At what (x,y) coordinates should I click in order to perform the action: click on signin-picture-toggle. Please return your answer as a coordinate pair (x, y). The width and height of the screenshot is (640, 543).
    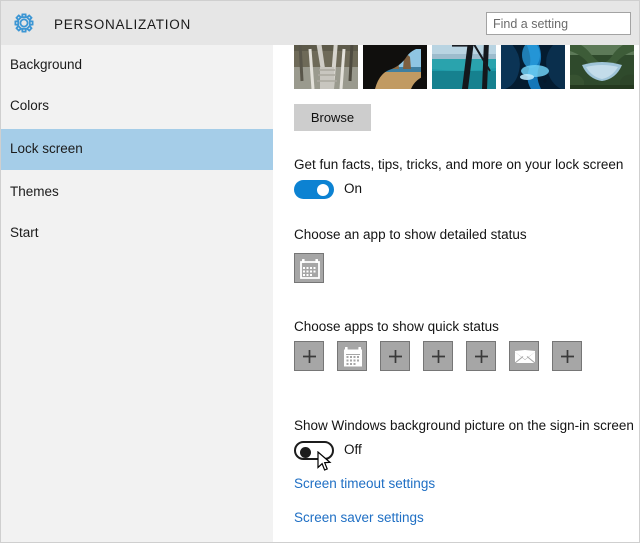
    Looking at the image, I should click on (314, 450).